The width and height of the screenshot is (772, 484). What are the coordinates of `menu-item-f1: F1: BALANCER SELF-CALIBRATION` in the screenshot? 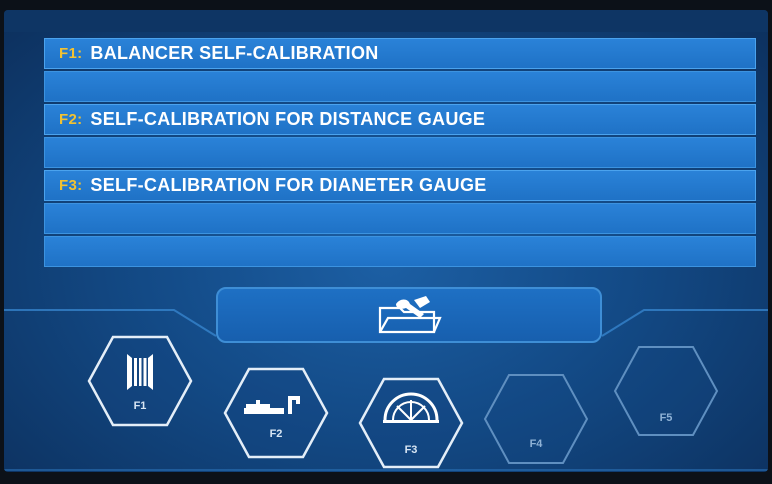 It's located at (400, 53).